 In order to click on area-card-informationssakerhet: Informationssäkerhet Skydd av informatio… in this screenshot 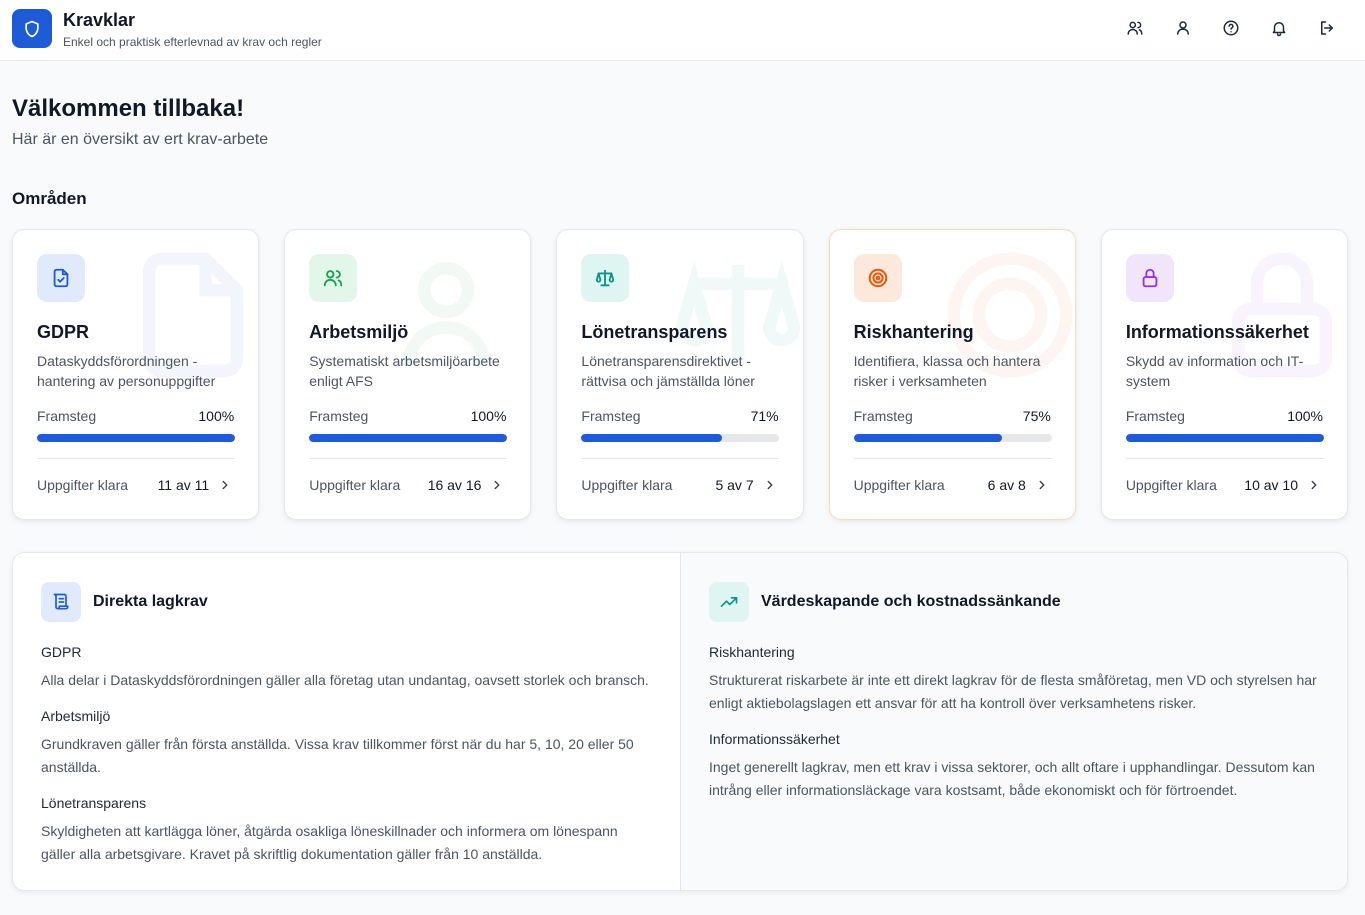, I will do `click(1224, 374)`.